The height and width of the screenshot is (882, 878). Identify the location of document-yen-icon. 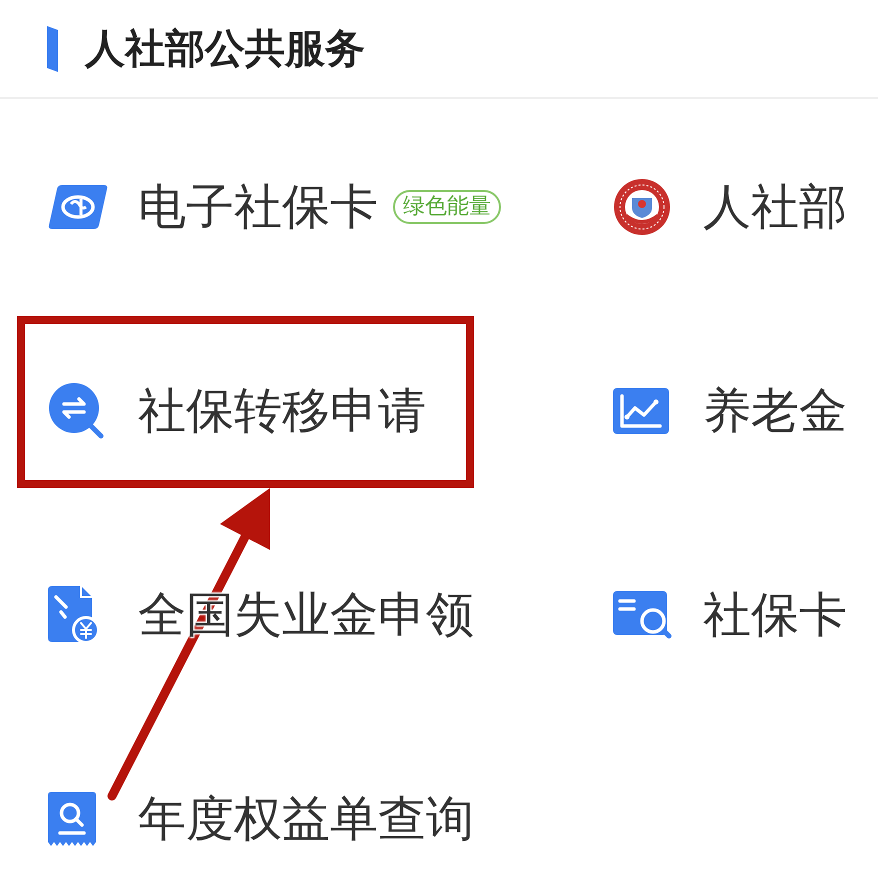
(74, 615).